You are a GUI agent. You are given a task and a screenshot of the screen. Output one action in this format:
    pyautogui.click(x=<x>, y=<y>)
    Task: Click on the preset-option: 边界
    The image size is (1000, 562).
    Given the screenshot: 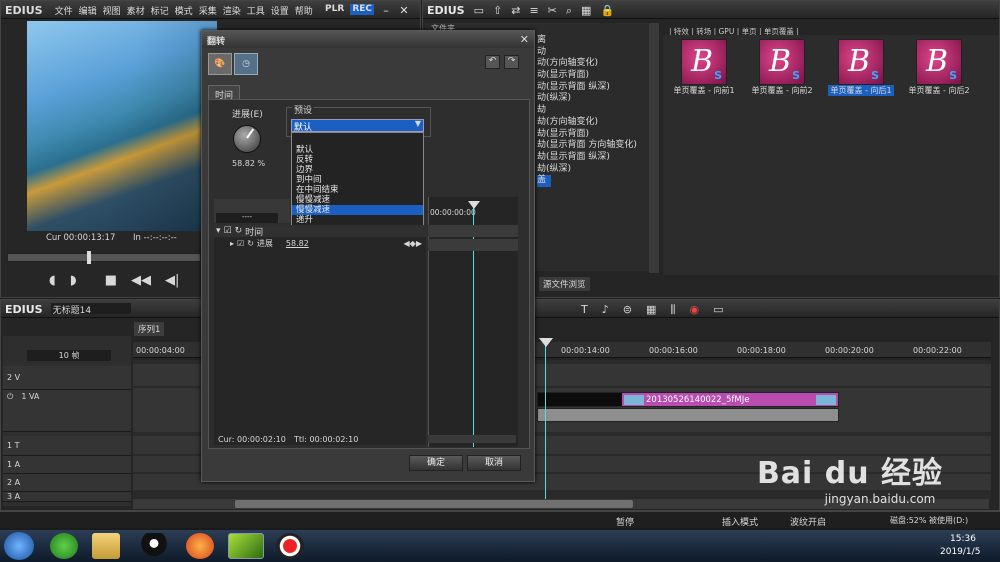 What is the action you would take?
    pyautogui.click(x=357, y=170)
    